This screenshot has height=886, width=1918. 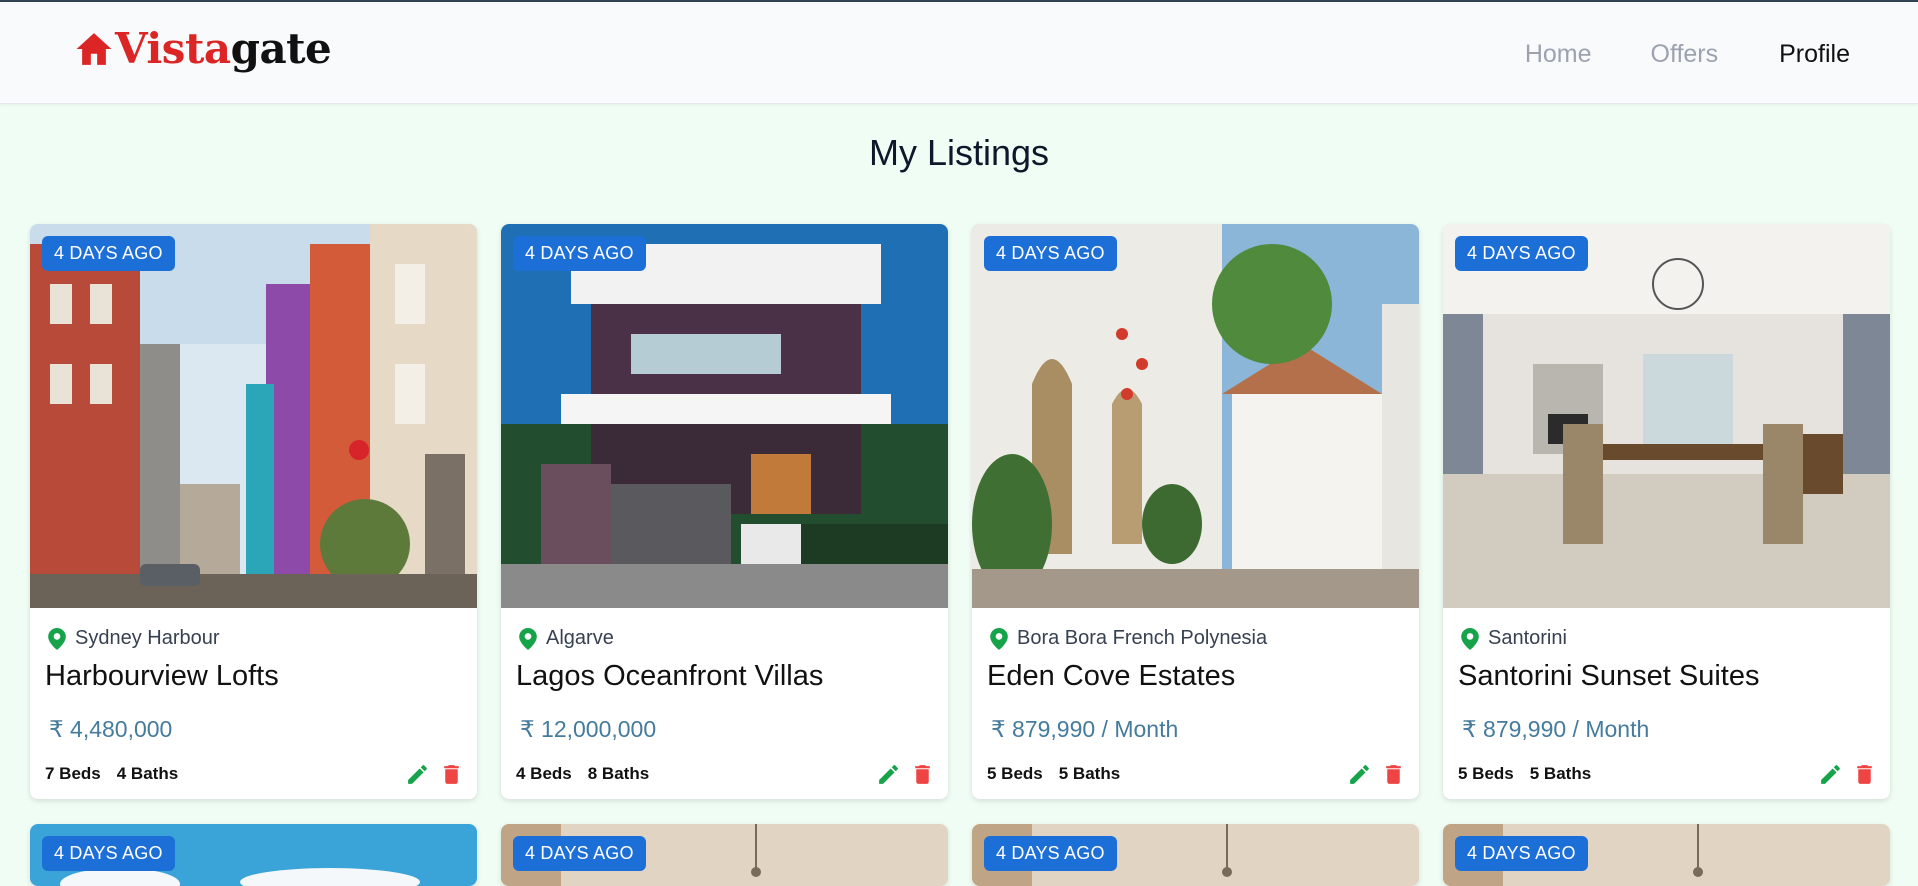 What do you see at coordinates (959, 152) in the screenshot?
I see `page-title: My Listings` at bounding box center [959, 152].